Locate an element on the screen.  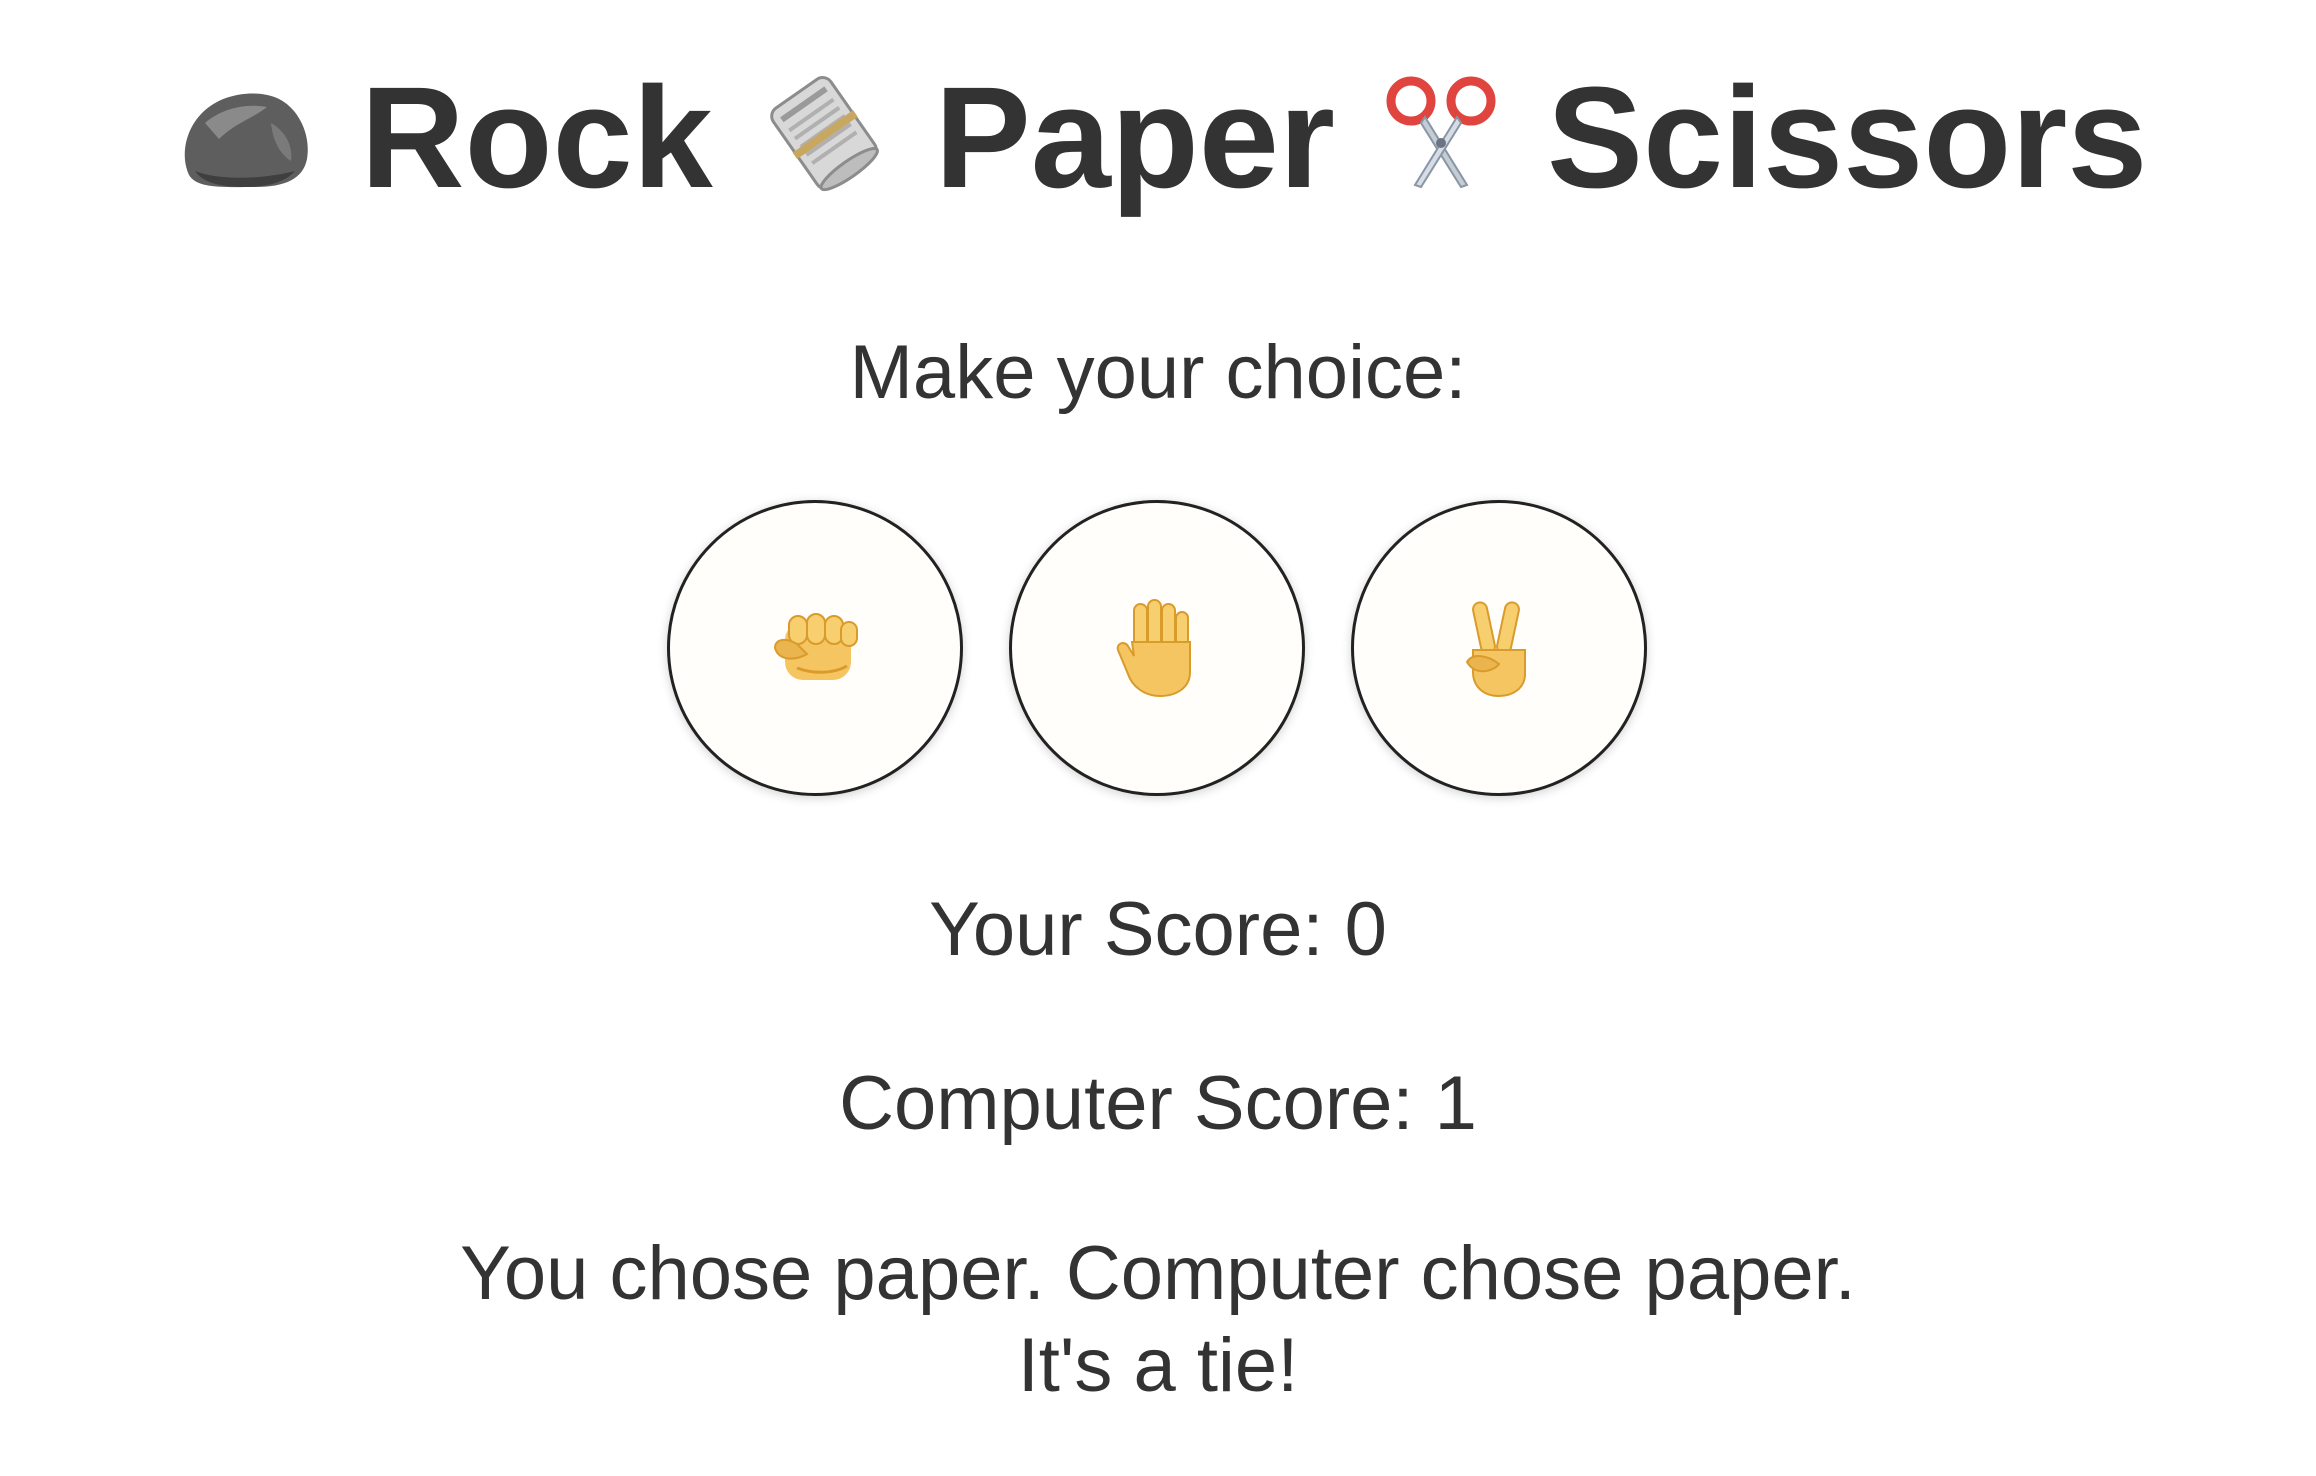
page-title: Rock Paper Scissors is located at coordinates (1158, 138).